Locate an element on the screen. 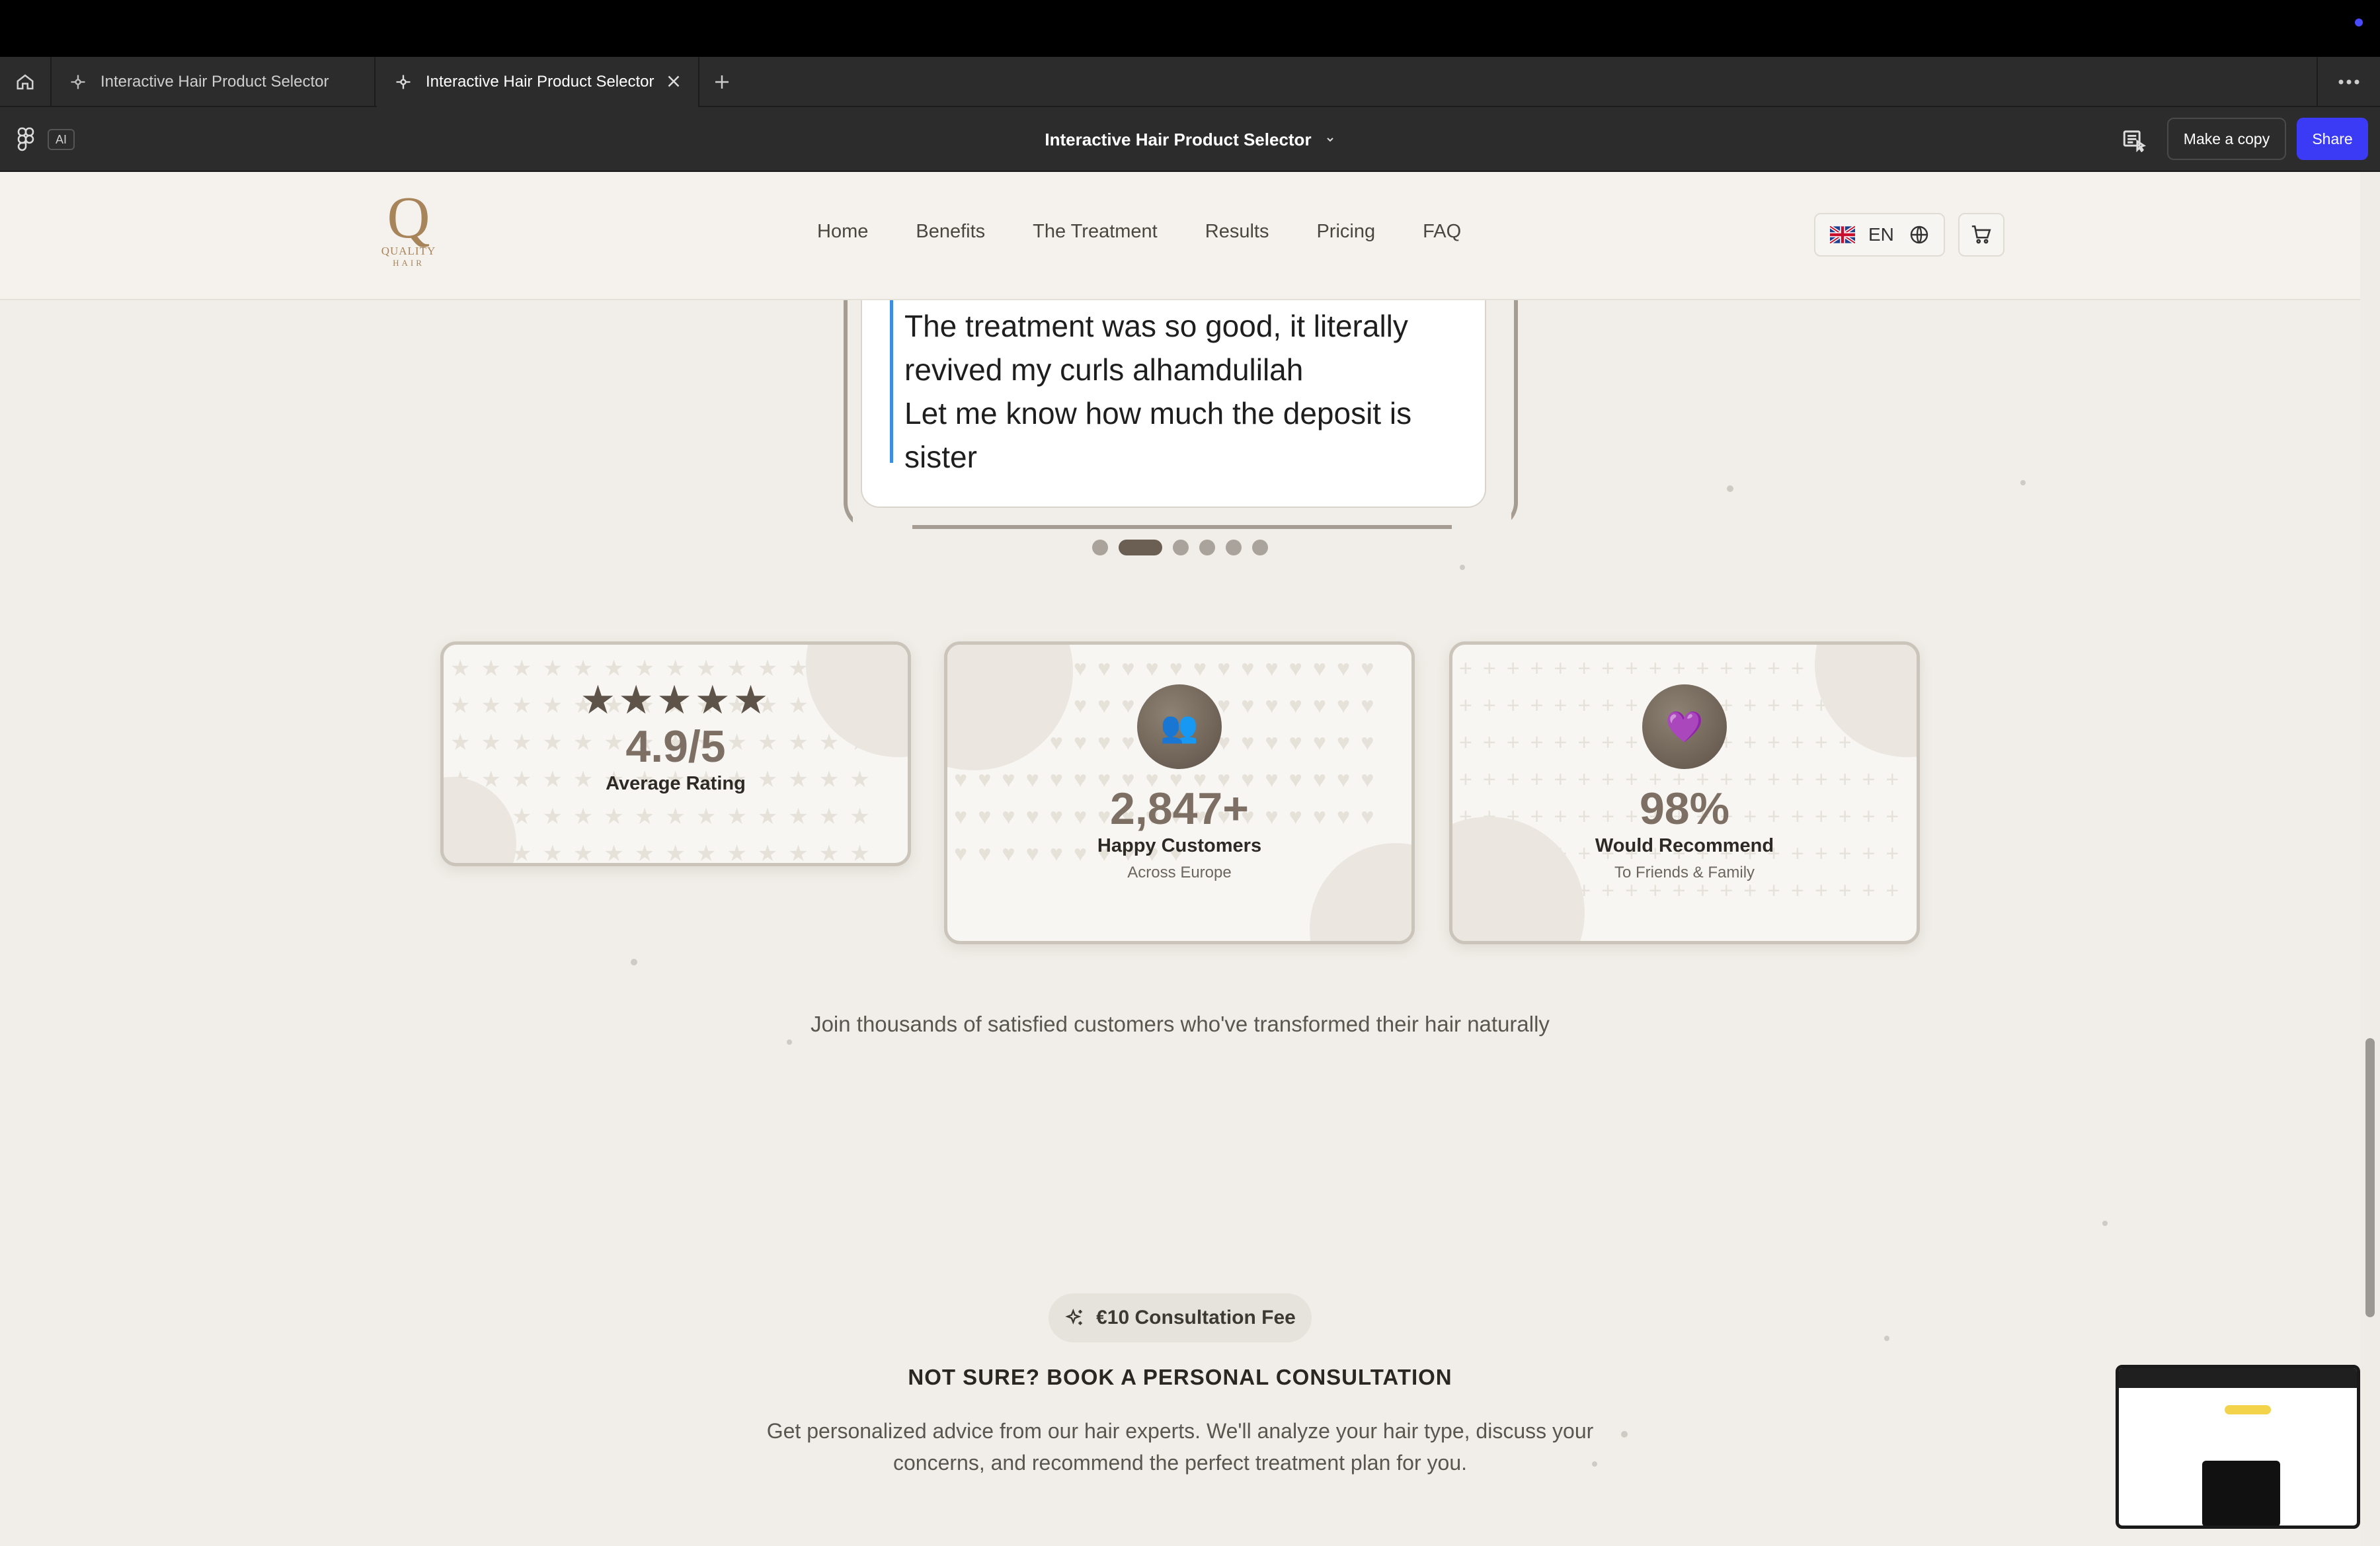 This screenshot has height=1546, width=2380. tab-2-active: Interactive Hair Product Selector is located at coordinates (538, 82).